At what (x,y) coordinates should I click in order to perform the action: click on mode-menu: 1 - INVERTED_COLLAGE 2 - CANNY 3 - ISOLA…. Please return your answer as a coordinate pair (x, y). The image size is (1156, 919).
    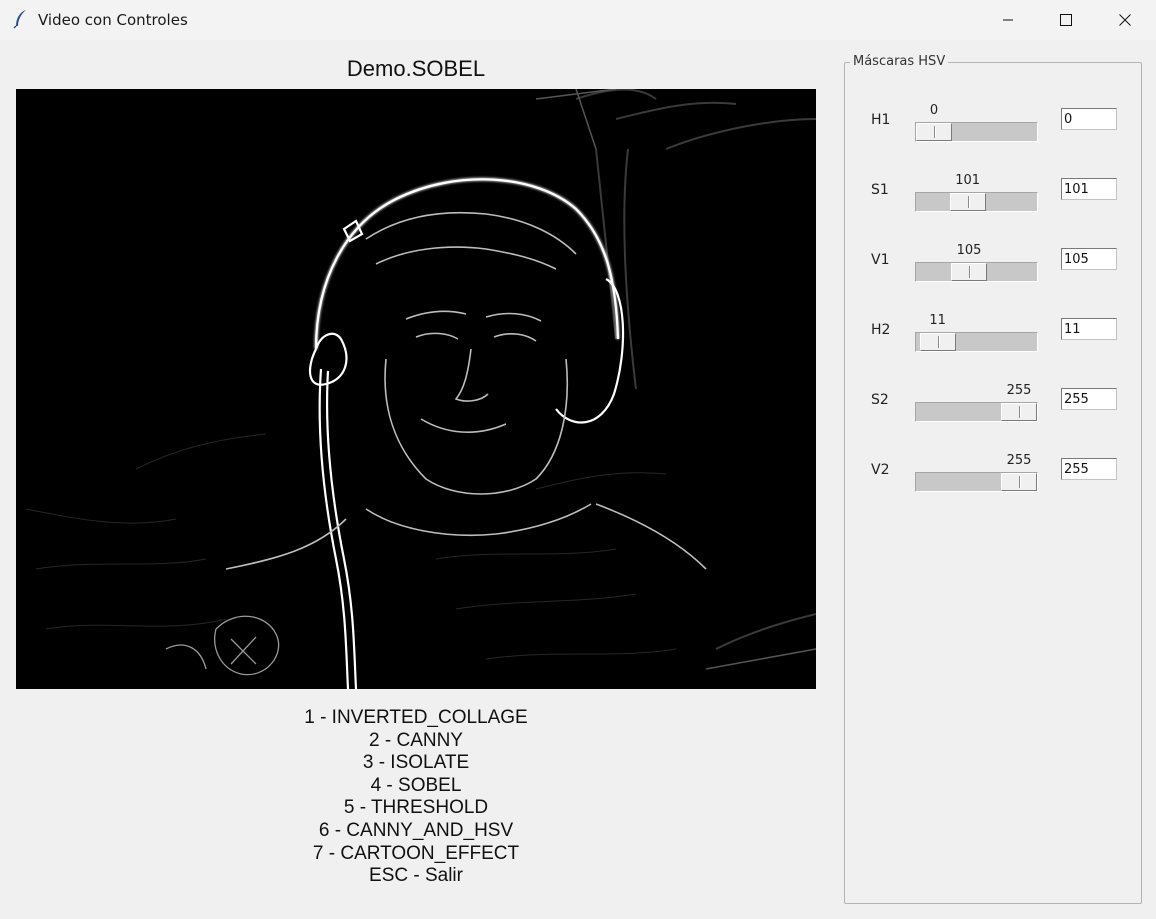
    Looking at the image, I should click on (416, 797).